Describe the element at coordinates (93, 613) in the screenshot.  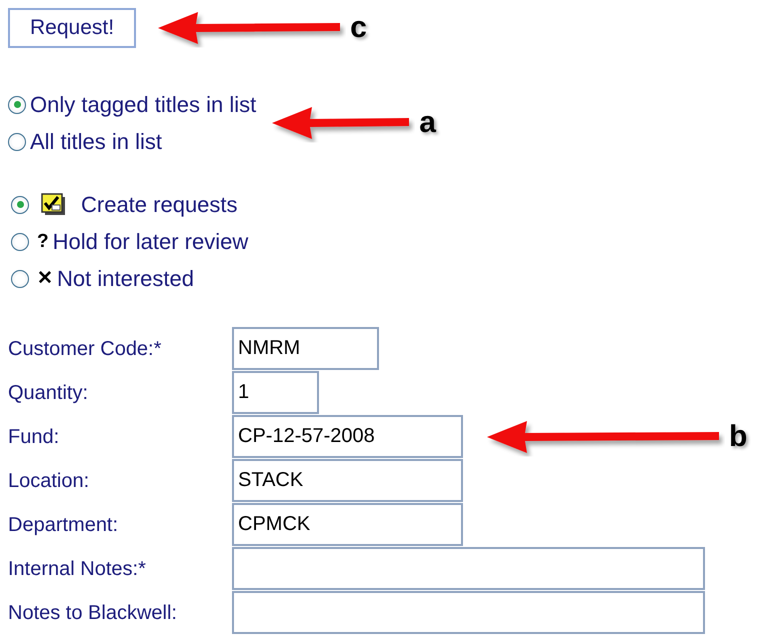
I see `field-label: Notes to Blackwell:` at that location.